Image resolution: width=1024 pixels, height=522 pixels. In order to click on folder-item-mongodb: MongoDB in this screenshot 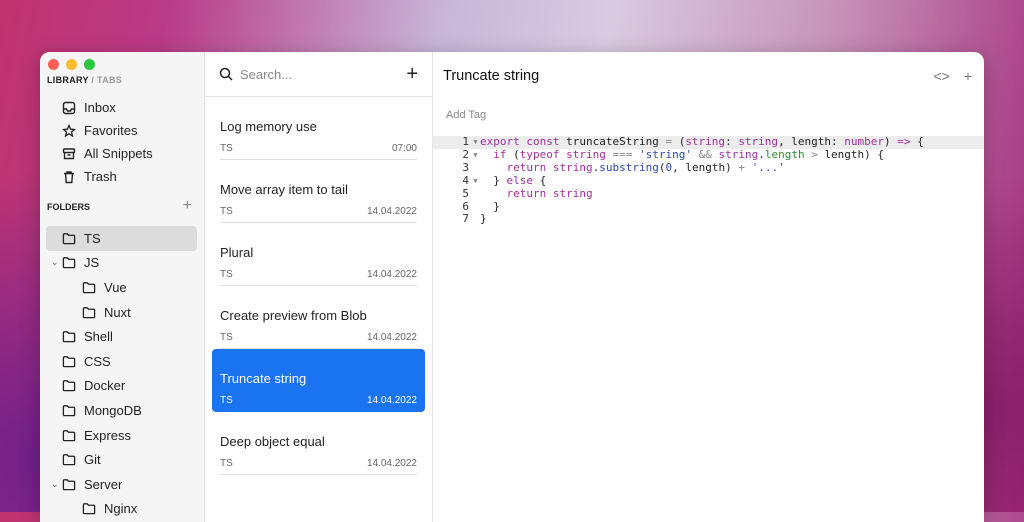, I will do `click(121, 410)`.